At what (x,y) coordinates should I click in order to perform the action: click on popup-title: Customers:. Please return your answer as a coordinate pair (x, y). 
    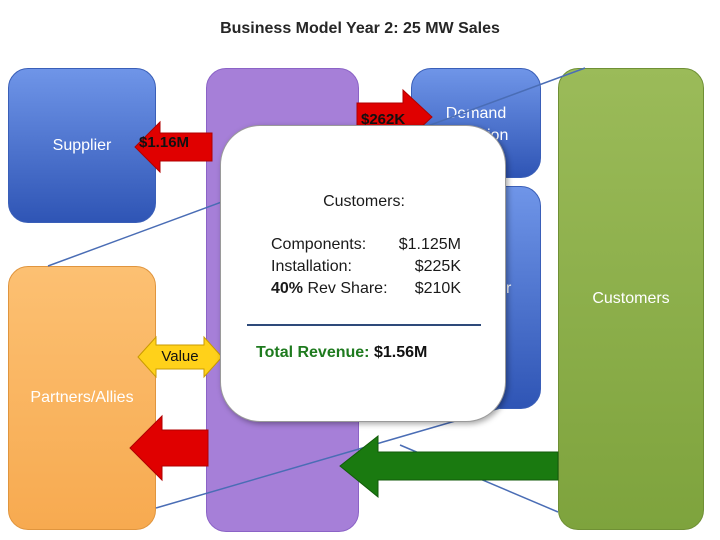
    Looking at the image, I should click on (364, 201).